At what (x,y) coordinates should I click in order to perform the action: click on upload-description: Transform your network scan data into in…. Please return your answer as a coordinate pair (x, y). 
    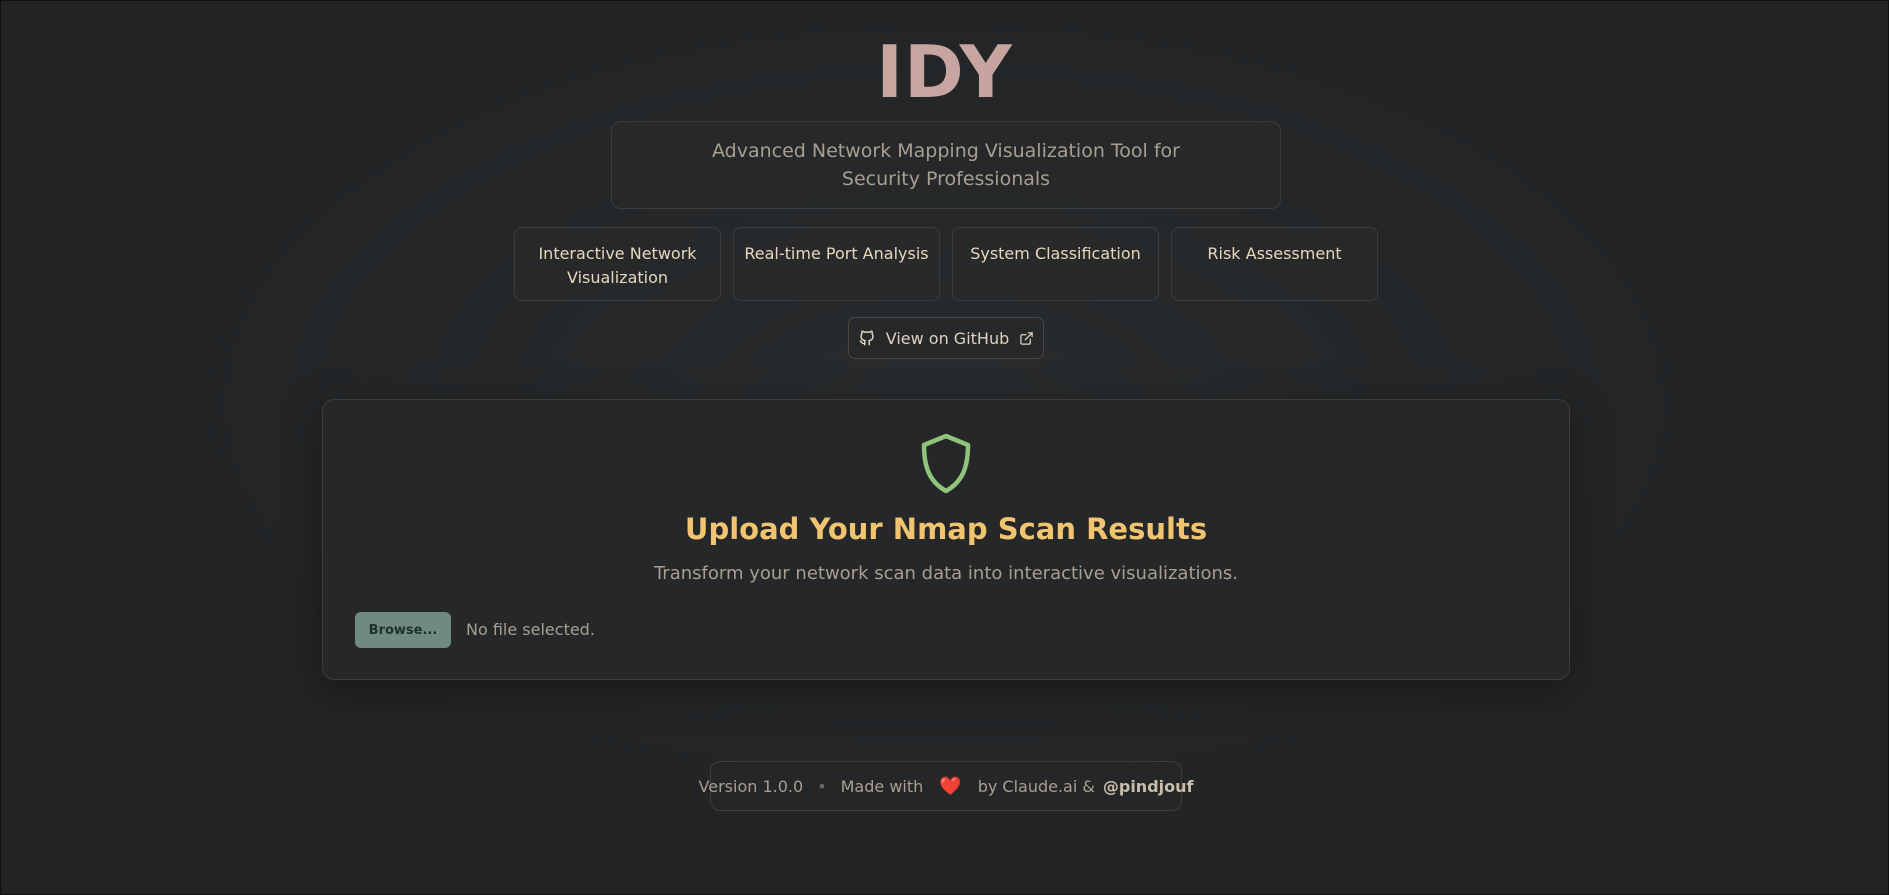
    Looking at the image, I should click on (946, 573).